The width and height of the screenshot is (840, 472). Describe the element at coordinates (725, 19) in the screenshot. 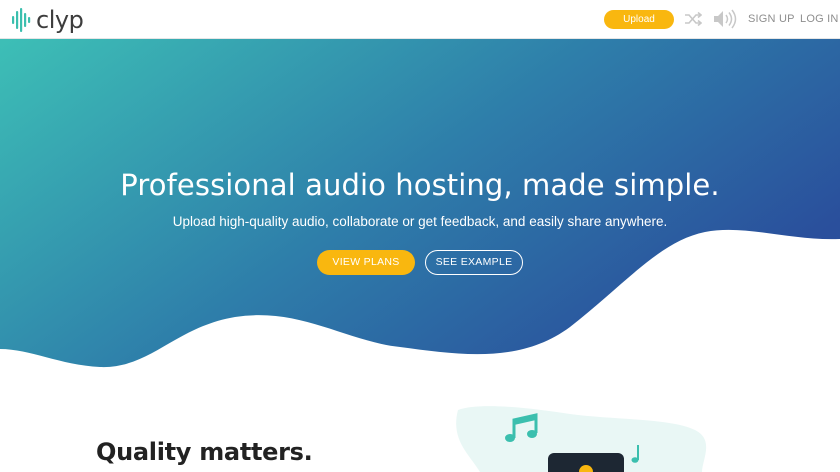

I see `volume-icon` at that location.